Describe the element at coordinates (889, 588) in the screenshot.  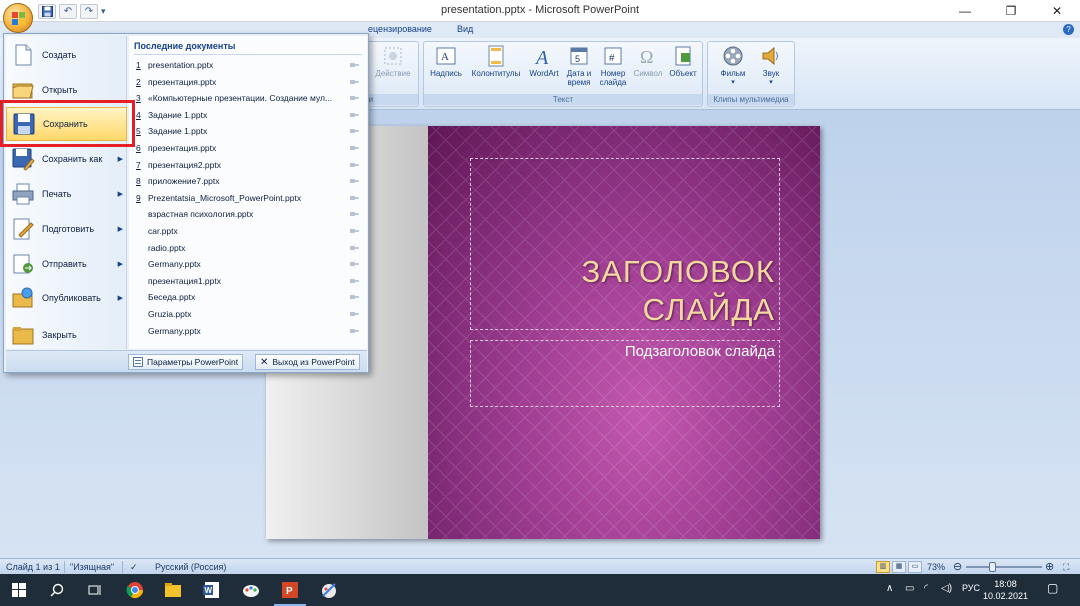
I see `tray-expand-icon: ∧` at that location.